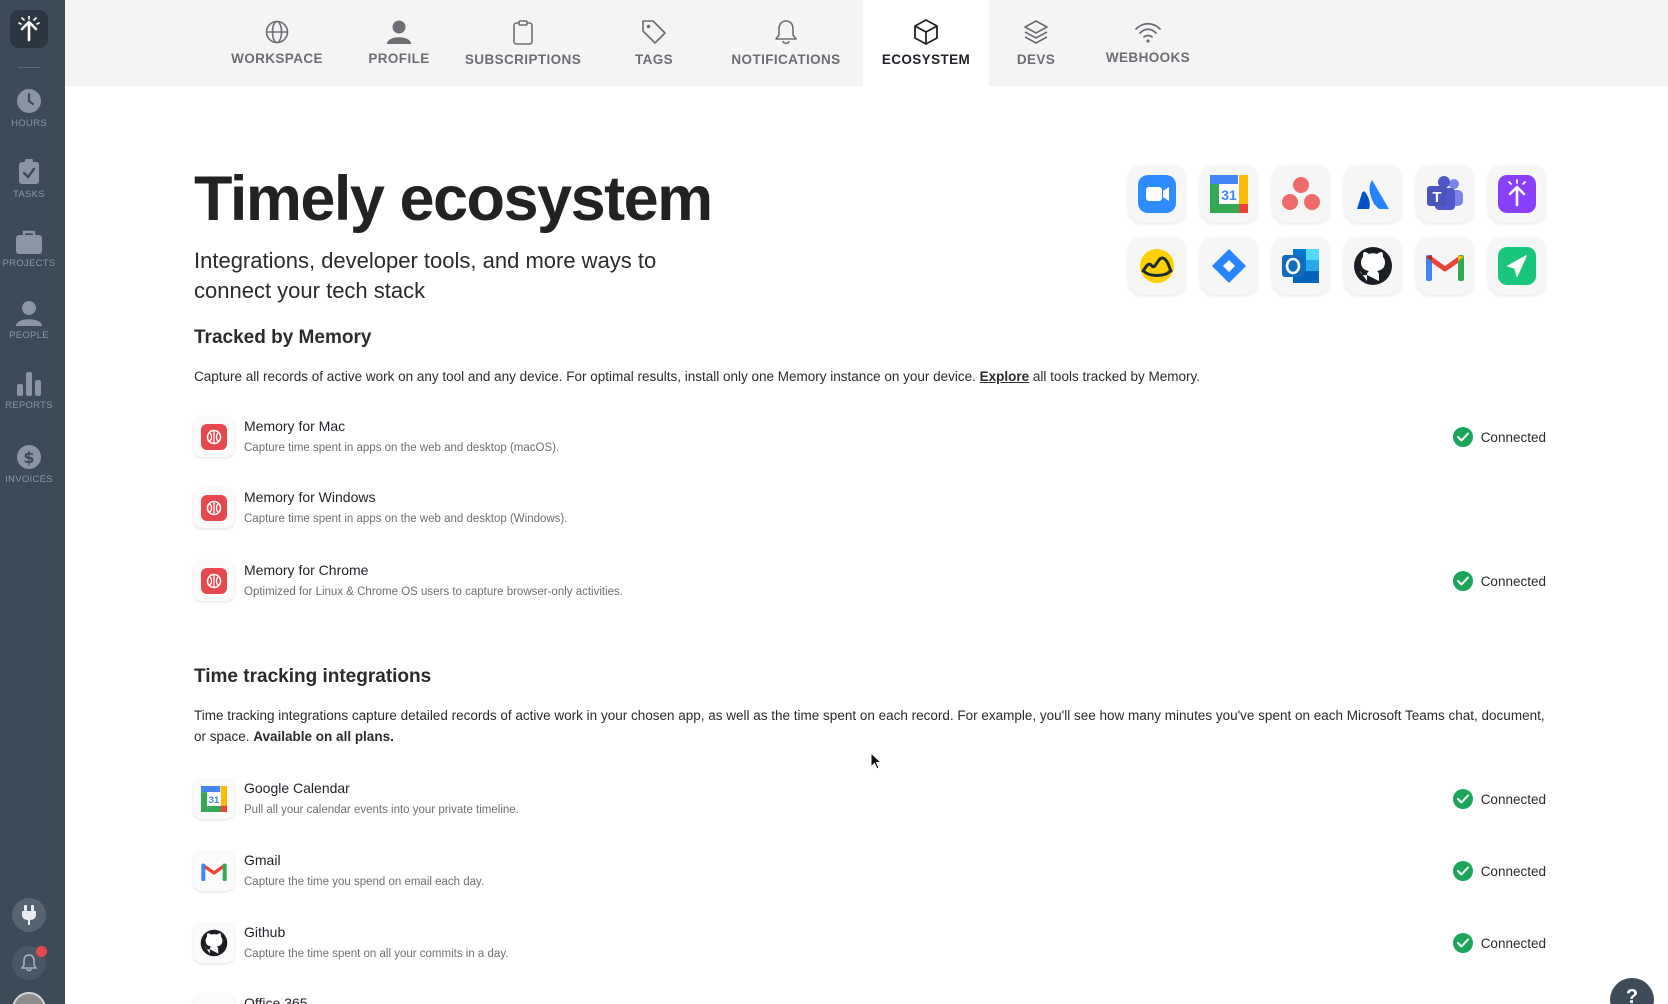 The height and width of the screenshot is (1004, 1668). Describe the element at coordinates (29, 391) in the screenshot. I see `sidebar-item-reports: REPORTS` at that location.